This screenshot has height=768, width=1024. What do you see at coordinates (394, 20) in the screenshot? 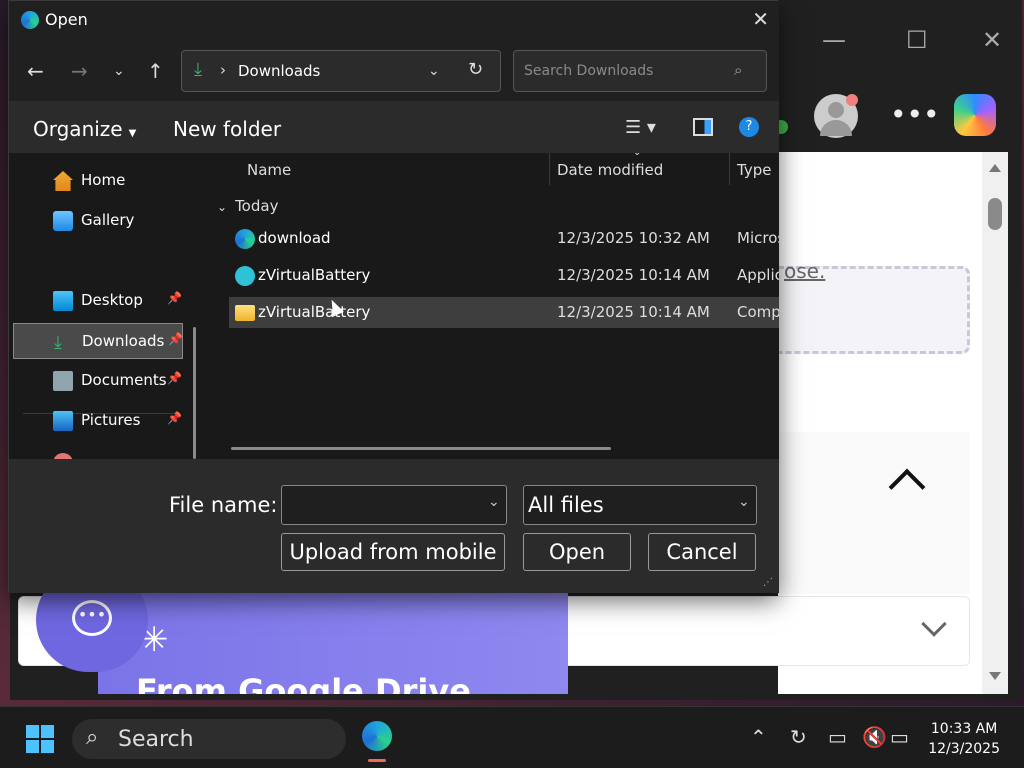
I see `dialog-titlebar: Open ✕` at bounding box center [394, 20].